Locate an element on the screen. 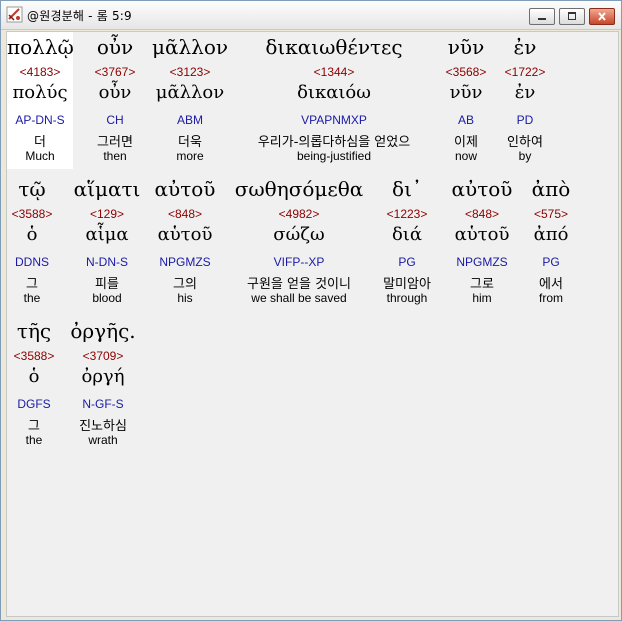 This screenshot has height=621, width=622. word-column: πολλῷ <4183> πολύς AP-DN-S 더 Much is located at coordinates (40, 100).